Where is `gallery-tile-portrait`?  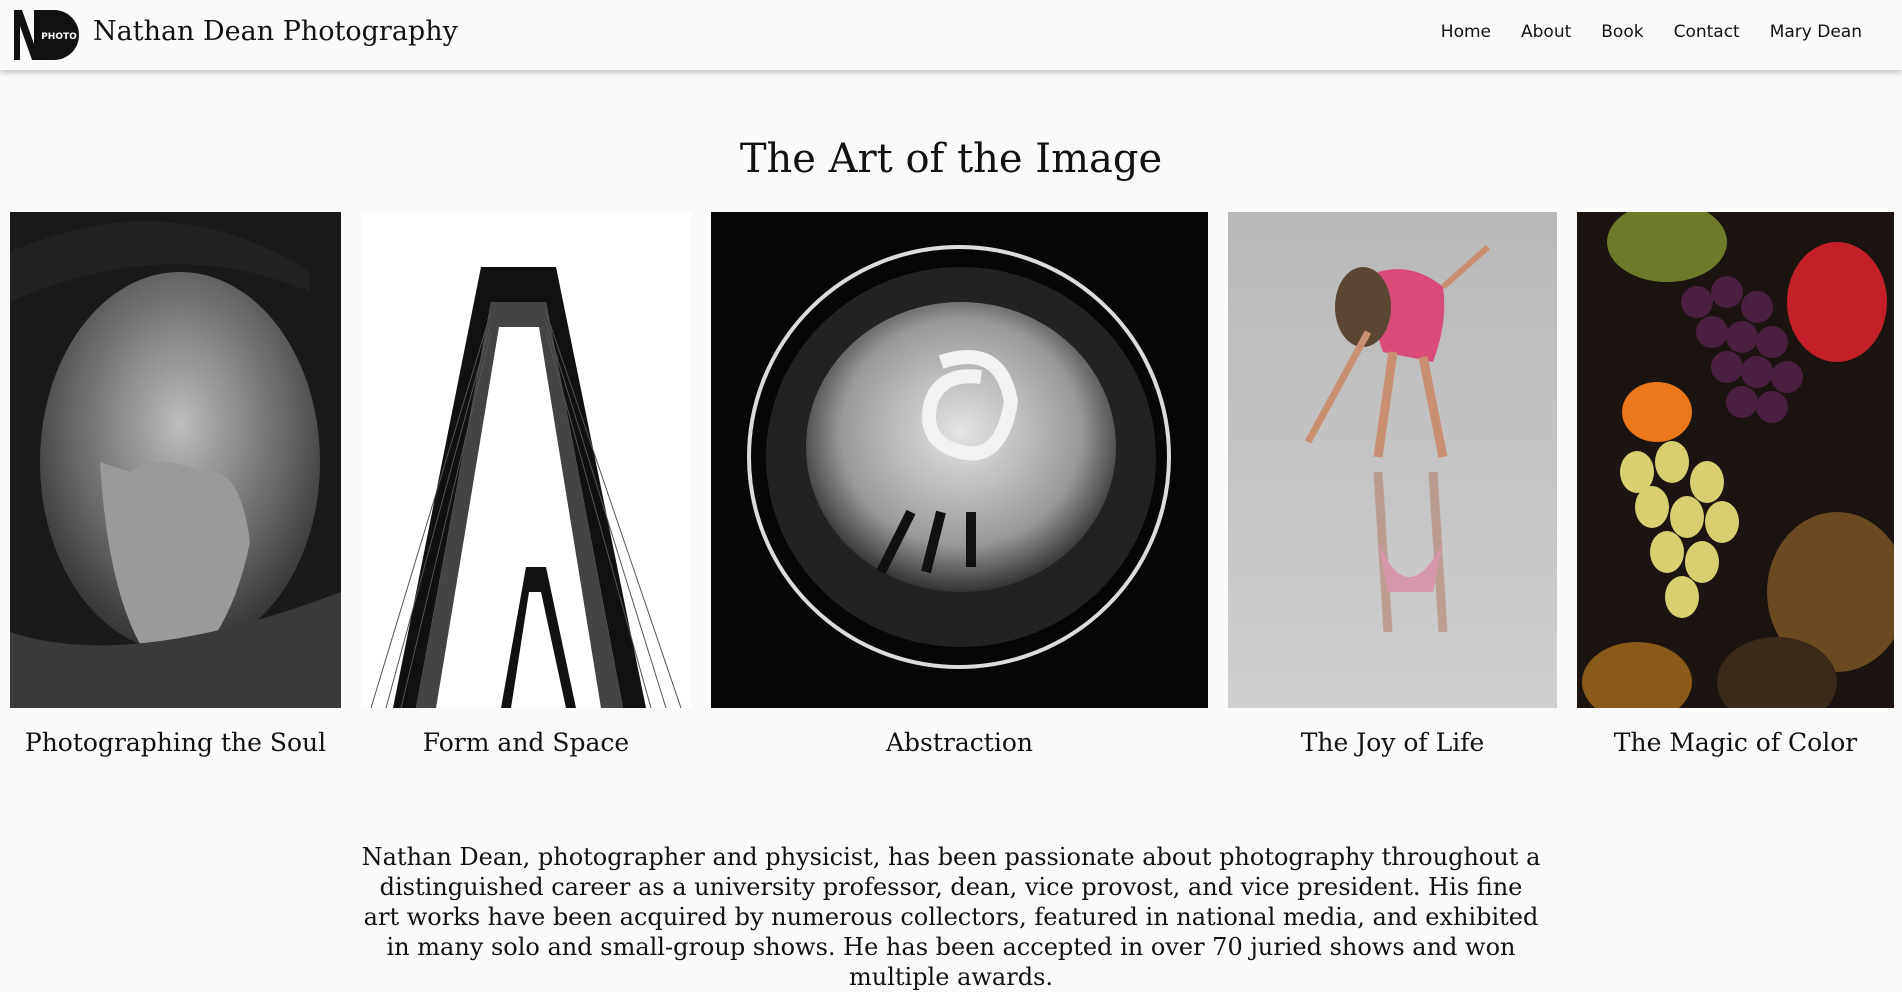
gallery-tile-portrait is located at coordinates (175, 460).